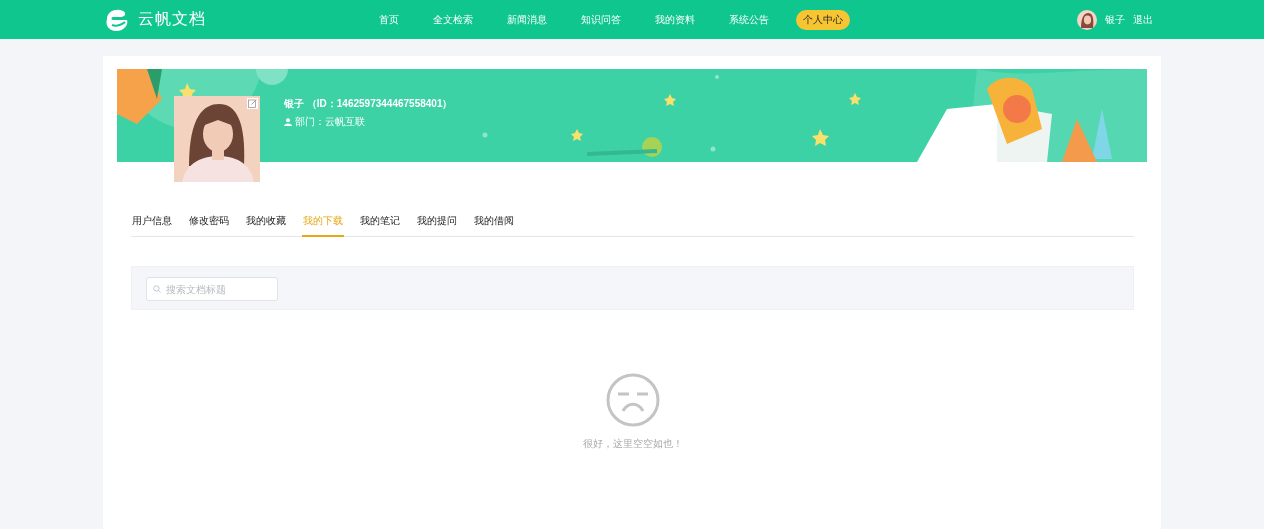  I want to click on tab: 我的下载, so click(323, 225).